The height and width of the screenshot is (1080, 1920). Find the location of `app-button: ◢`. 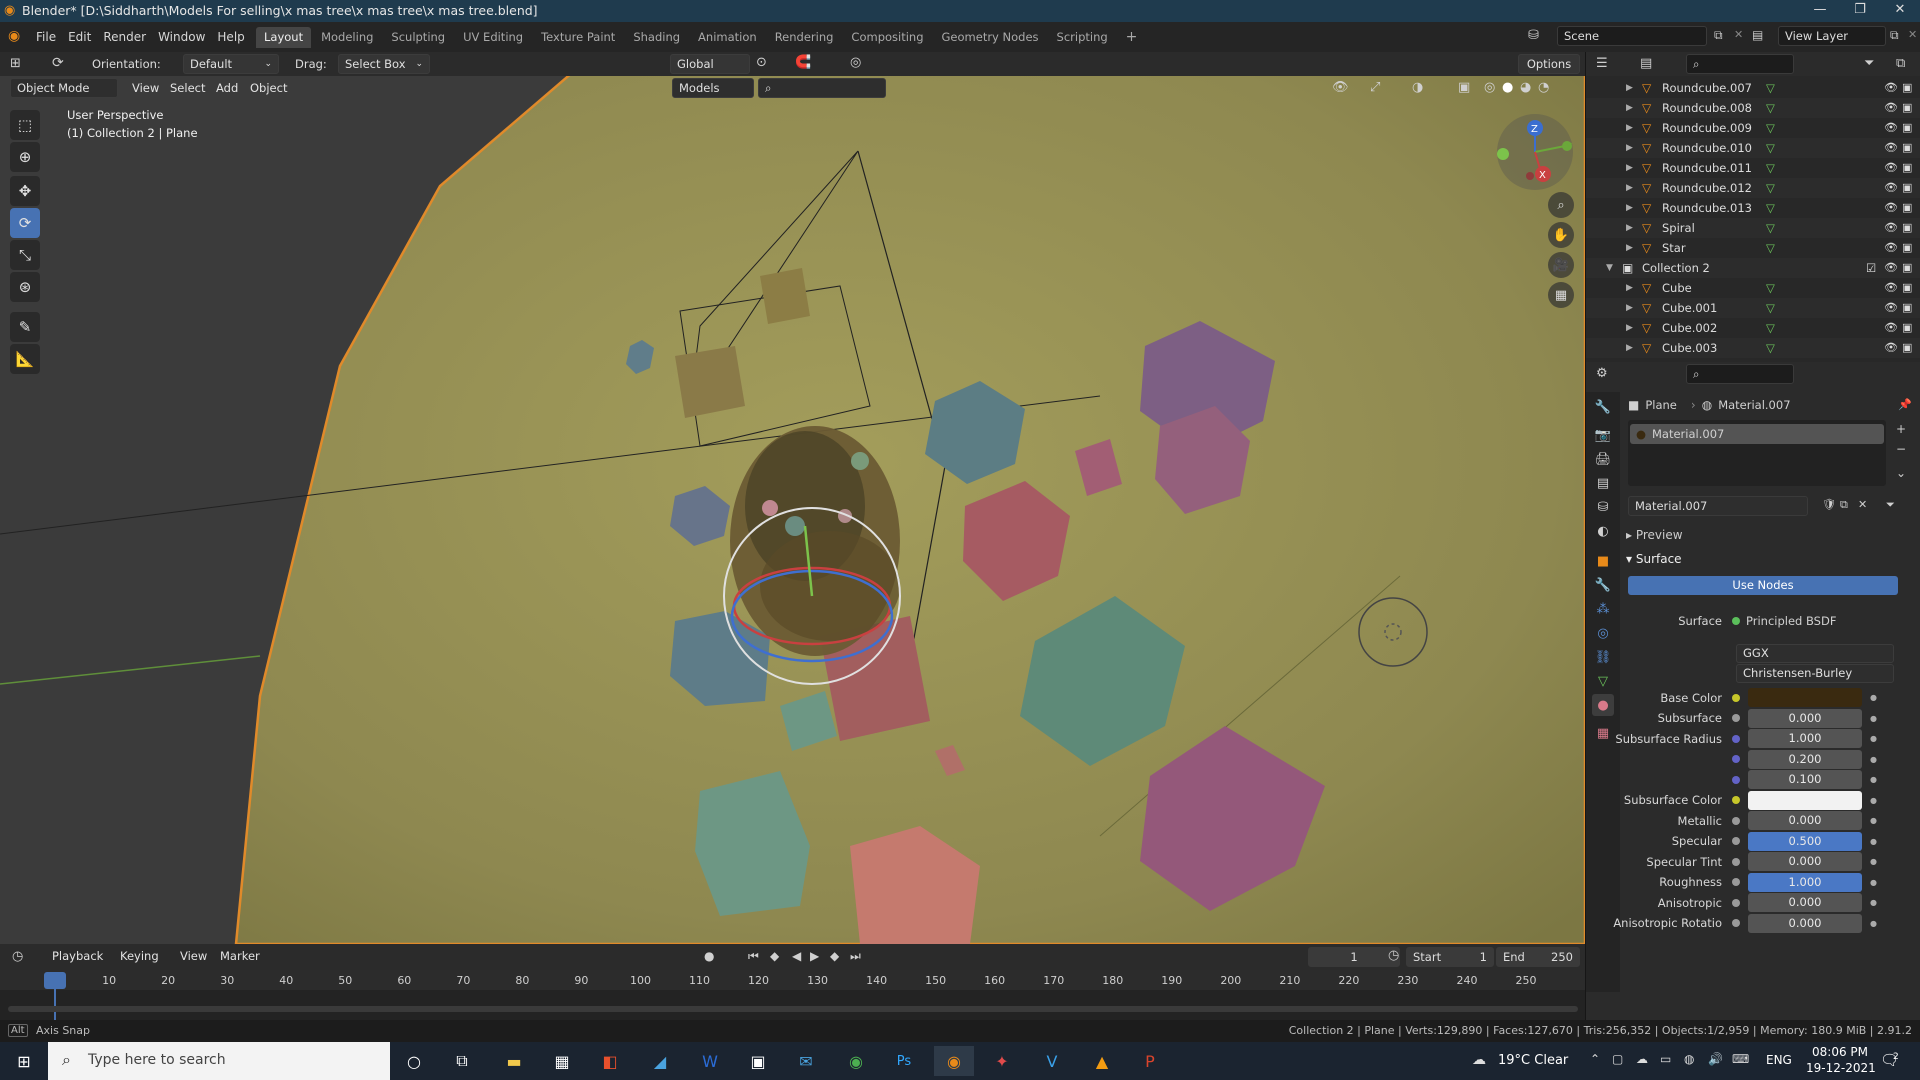

app-button: ◢ is located at coordinates (660, 1061).